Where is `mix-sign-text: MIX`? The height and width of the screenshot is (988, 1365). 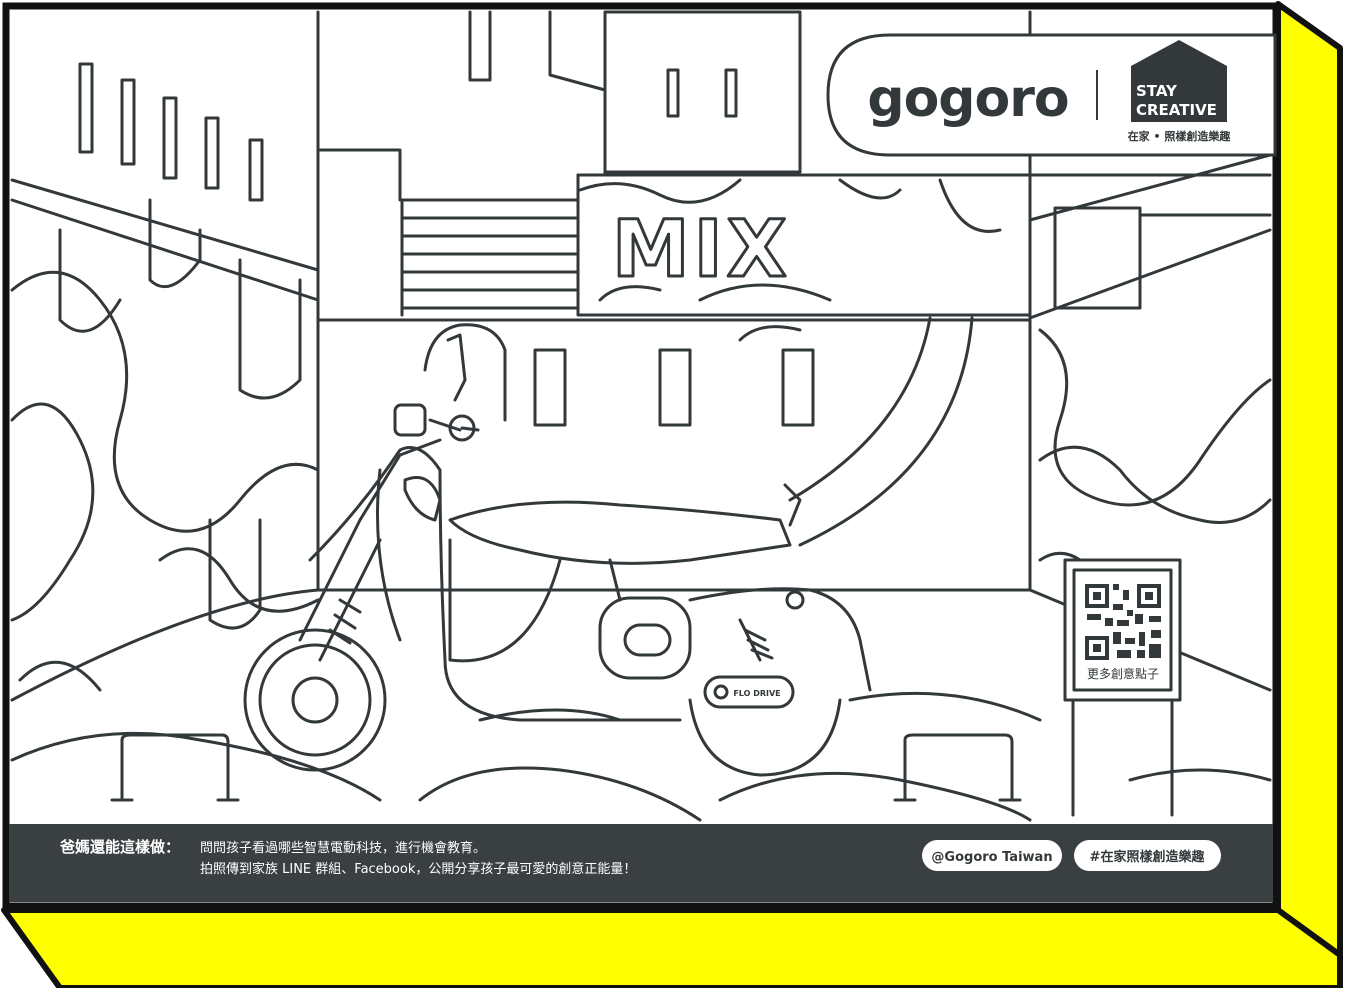
mix-sign-text: MIX is located at coordinates (701, 250).